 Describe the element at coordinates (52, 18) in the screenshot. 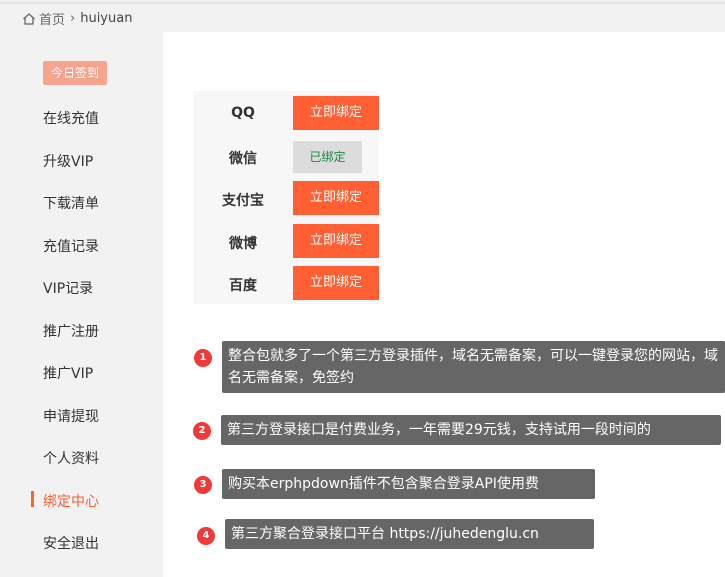

I see `breadcrumb-home: 首页` at that location.